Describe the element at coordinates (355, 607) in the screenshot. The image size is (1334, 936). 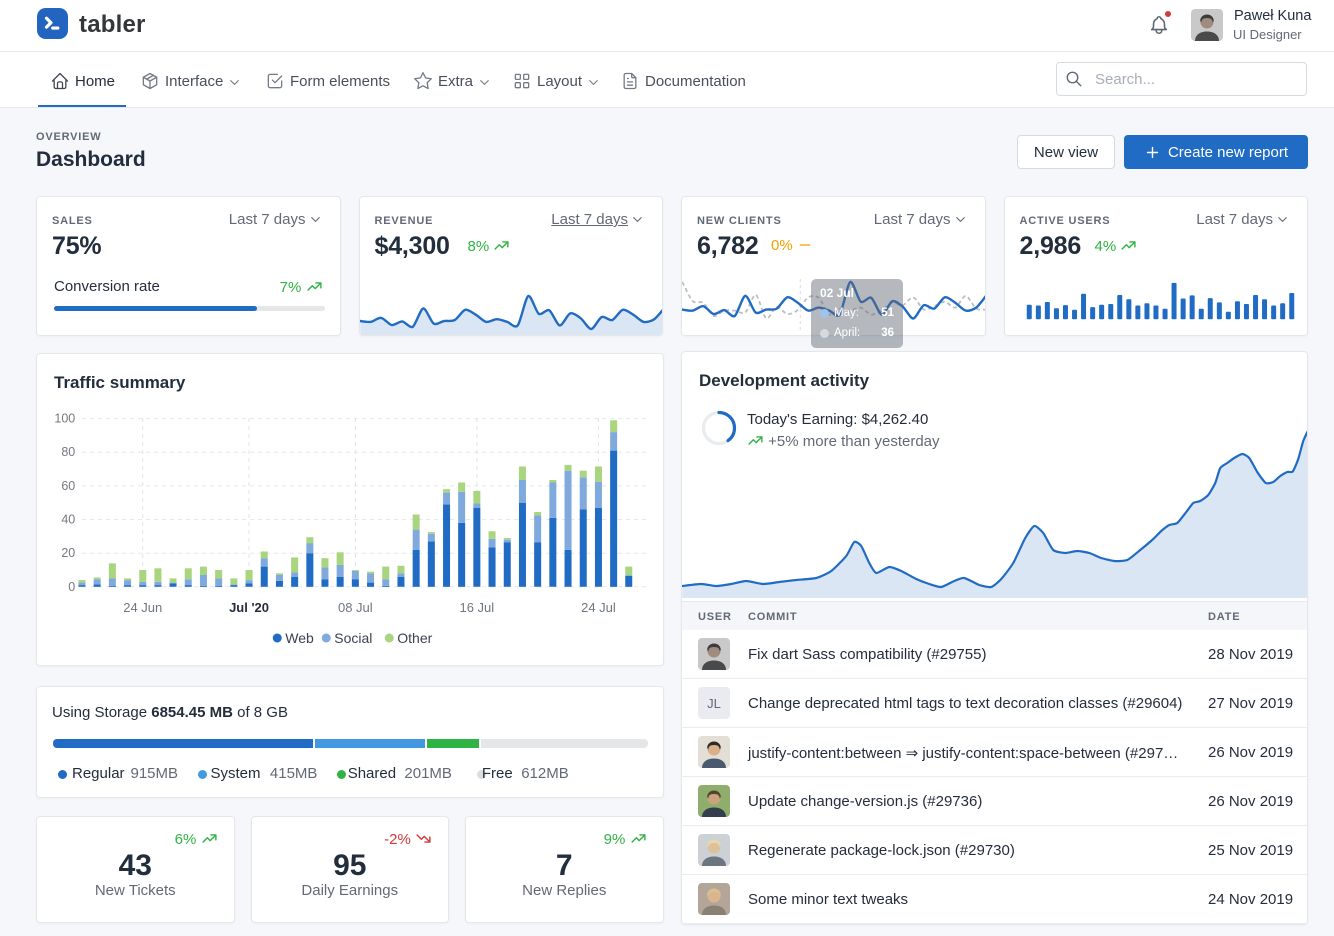
I see `svg-text: 08 Jul` at that location.